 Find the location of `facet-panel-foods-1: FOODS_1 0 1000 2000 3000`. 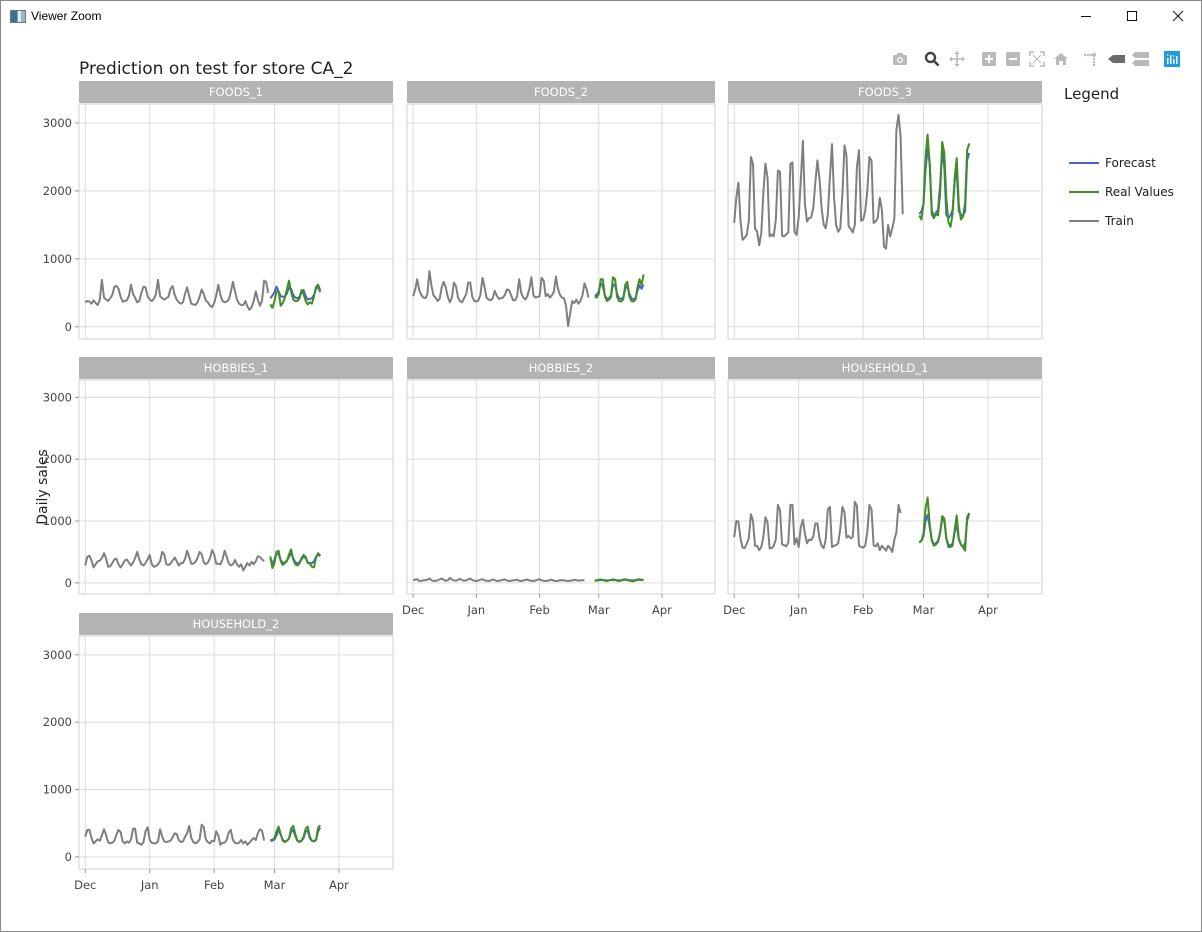

facet-panel-foods-1: FOODS_1 0 1000 2000 3000 is located at coordinates (218, 210).